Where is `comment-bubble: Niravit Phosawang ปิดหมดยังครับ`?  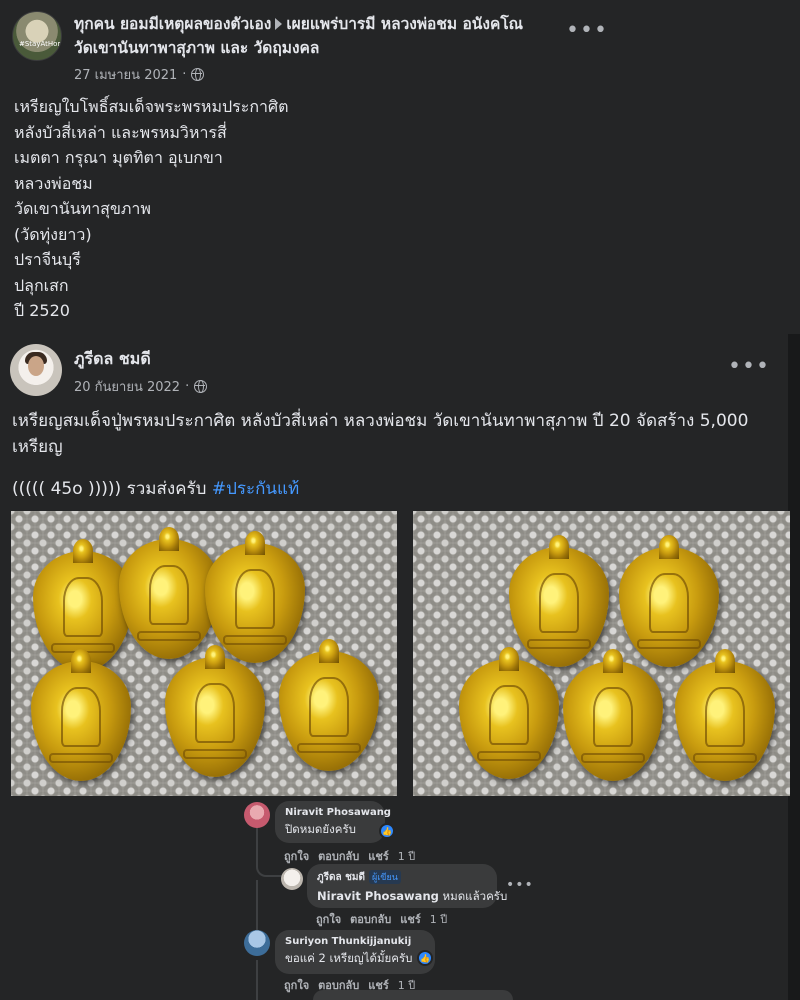
comment-bubble: Niravit Phosawang ปิดหมดยังครับ is located at coordinates (333, 822).